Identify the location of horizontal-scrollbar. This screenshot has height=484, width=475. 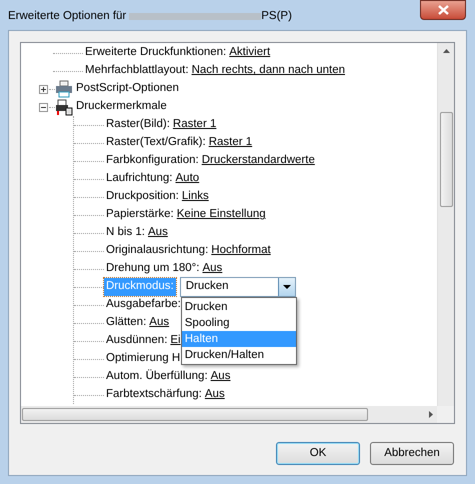
(229, 414).